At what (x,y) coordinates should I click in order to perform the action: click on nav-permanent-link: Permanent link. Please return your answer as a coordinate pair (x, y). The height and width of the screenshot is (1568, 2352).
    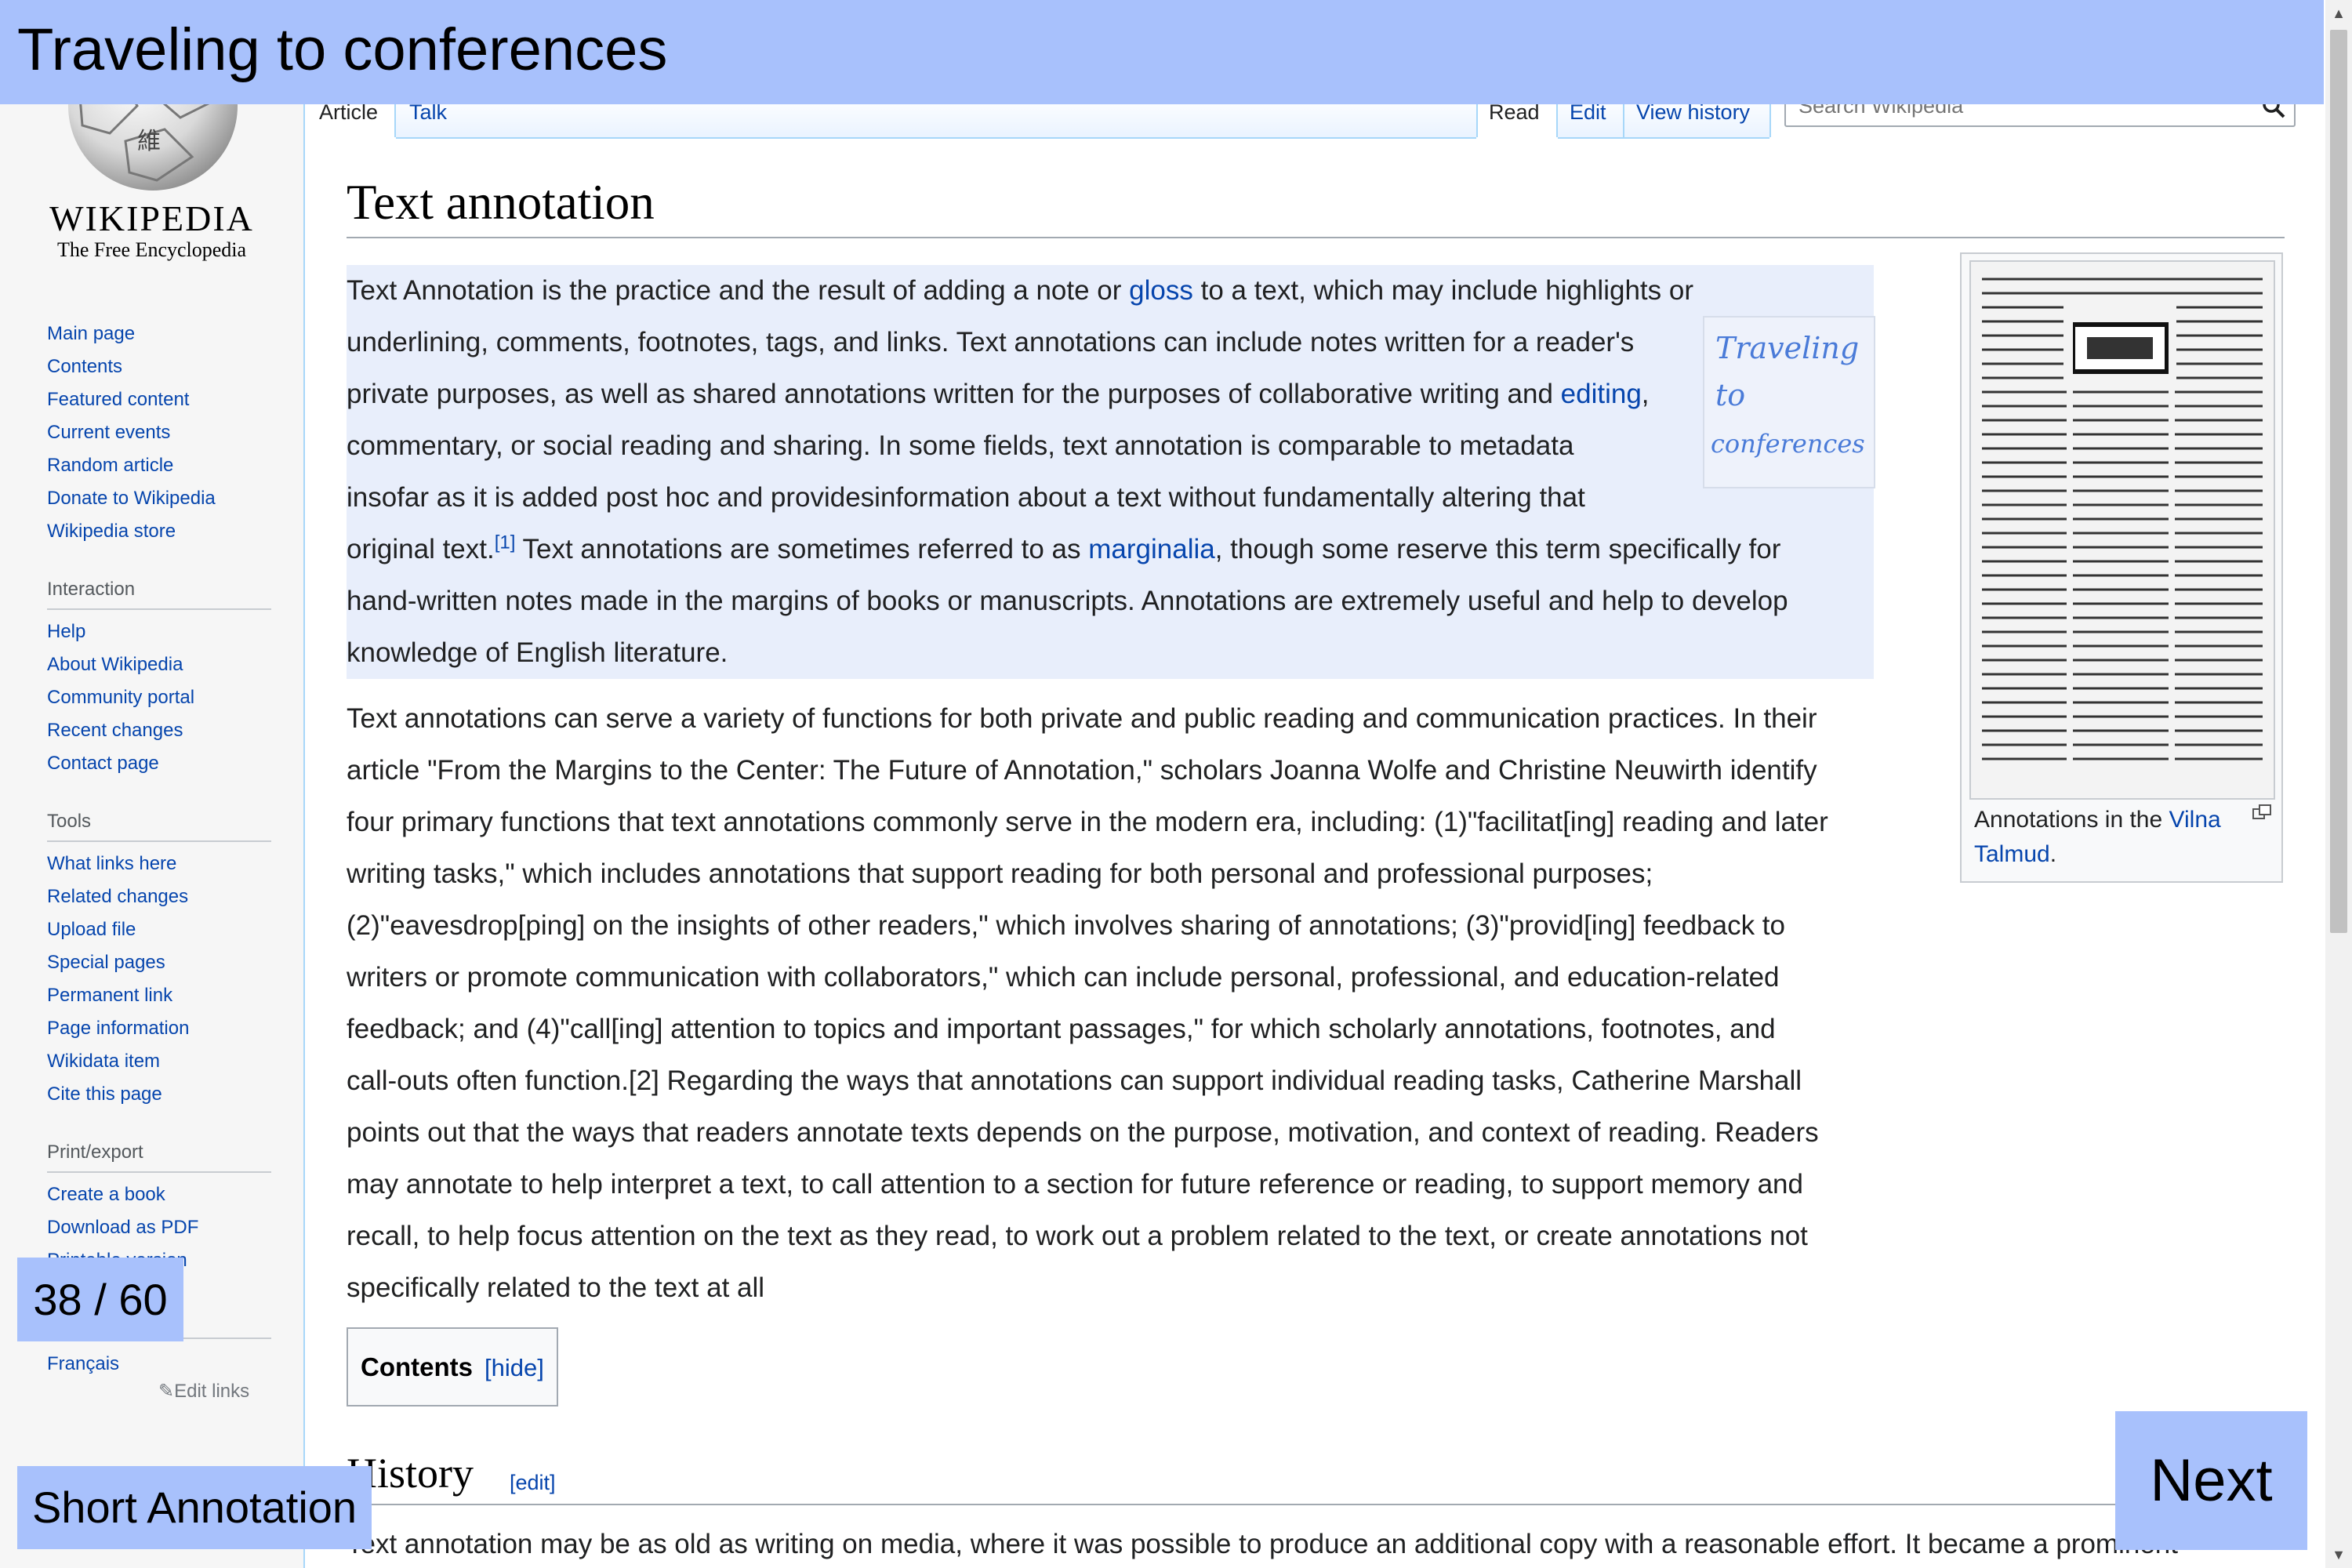
    Looking at the image, I should click on (109, 996).